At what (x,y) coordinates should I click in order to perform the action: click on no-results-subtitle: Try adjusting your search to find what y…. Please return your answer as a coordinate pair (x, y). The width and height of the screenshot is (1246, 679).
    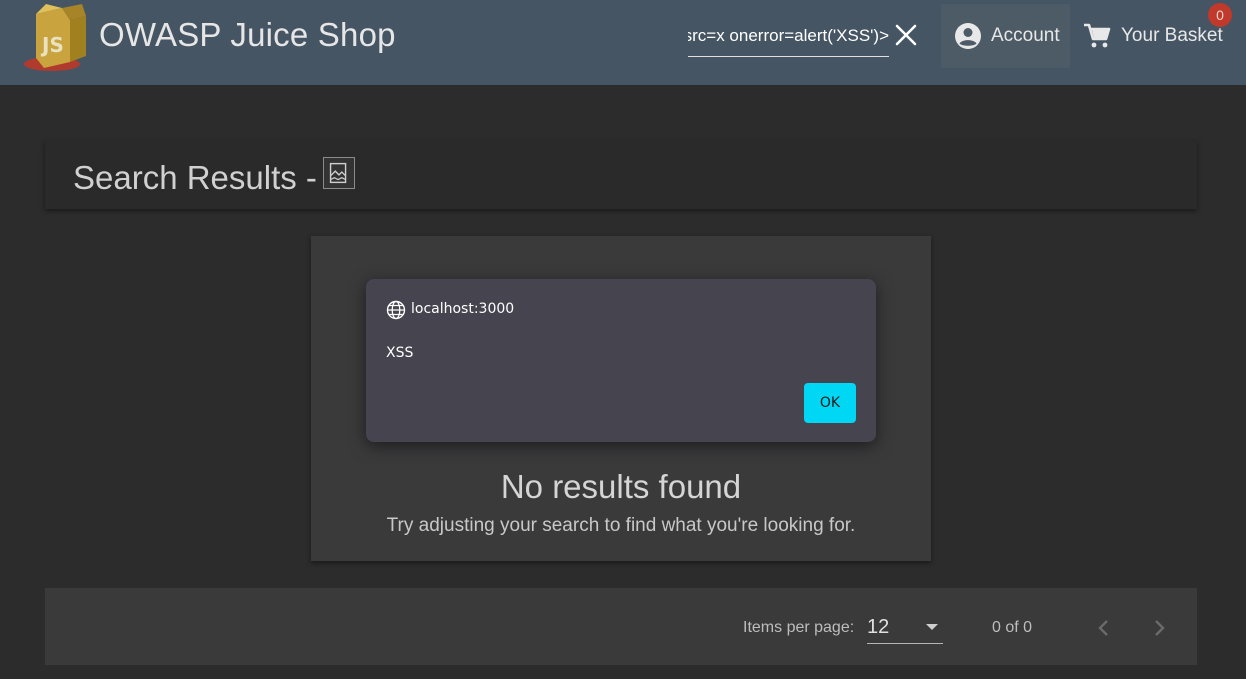
    Looking at the image, I should click on (621, 525).